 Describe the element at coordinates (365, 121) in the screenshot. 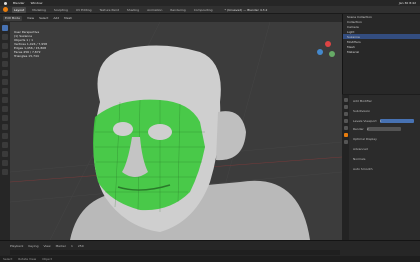

I see `prop-label: Levels Viewport` at that location.